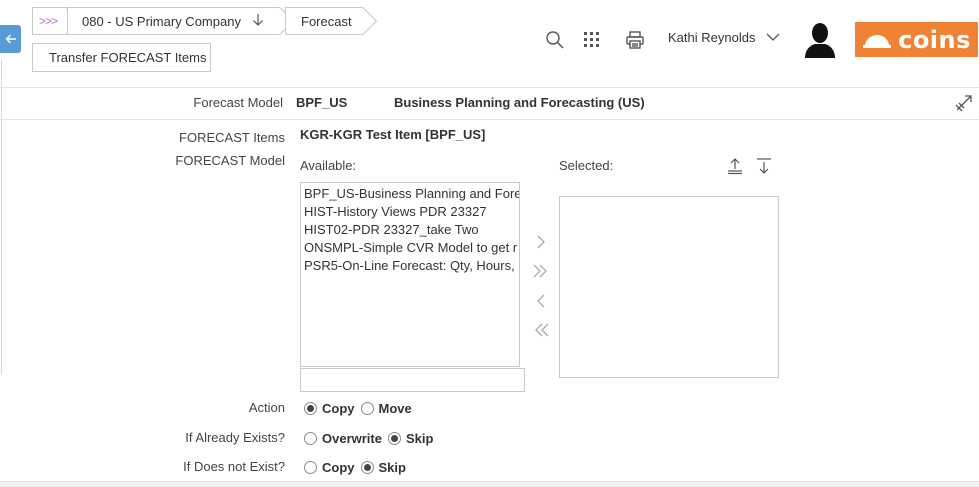 The width and height of the screenshot is (979, 487). I want to click on breadcrumb-home-label: >>>, so click(48, 21).